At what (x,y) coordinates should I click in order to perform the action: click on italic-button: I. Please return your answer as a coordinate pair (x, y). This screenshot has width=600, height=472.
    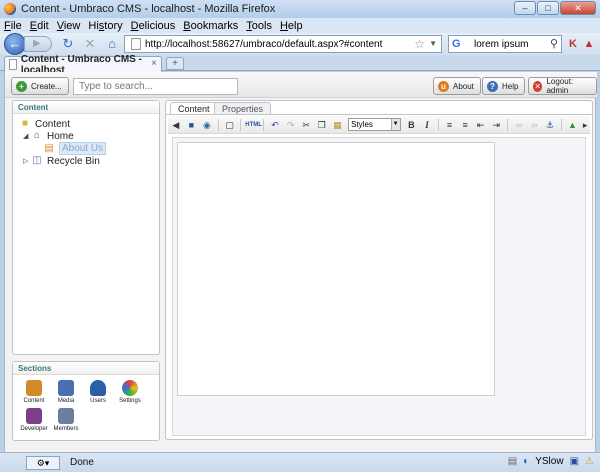
    Looking at the image, I should click on (427, 125).